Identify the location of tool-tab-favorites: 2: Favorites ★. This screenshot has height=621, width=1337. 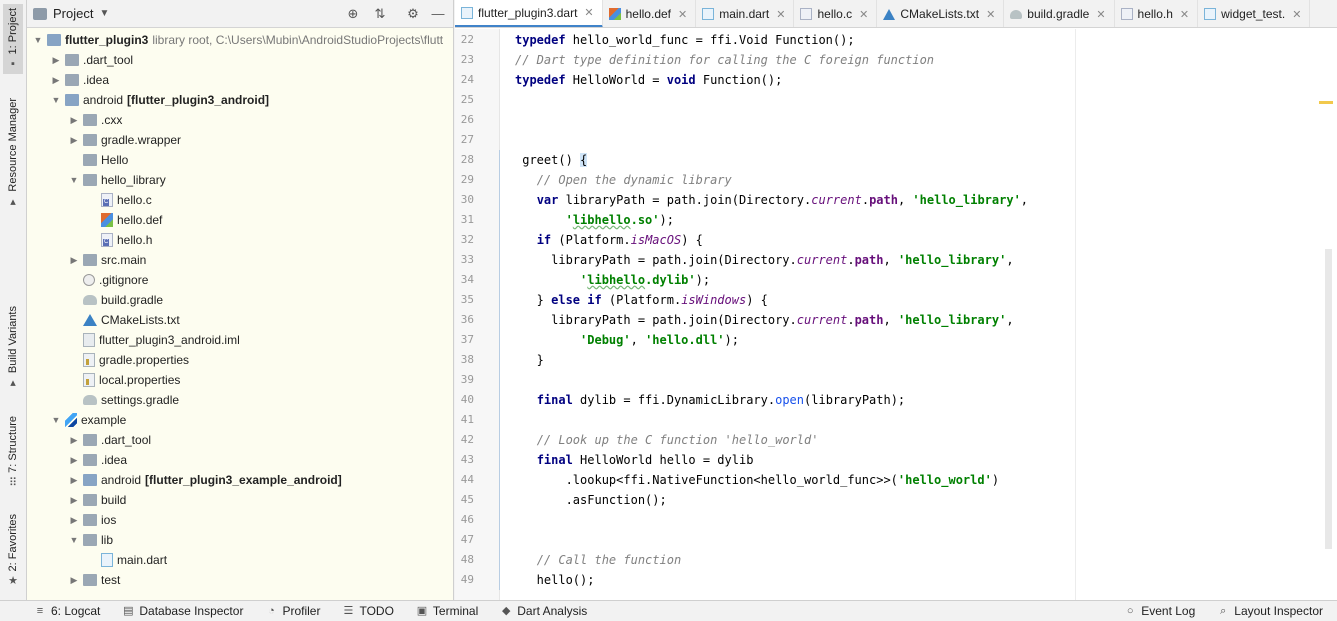
(13, 550).